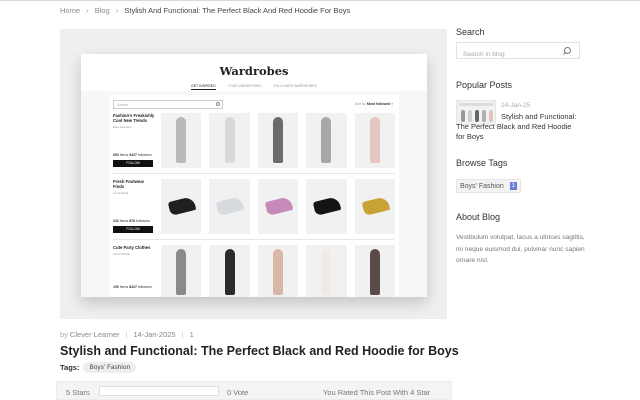  What do you see at coordinates (516, 105) in the screenshot?
I see `popular-post-date: 14-Jan-25` at bounding box center [516, 105].